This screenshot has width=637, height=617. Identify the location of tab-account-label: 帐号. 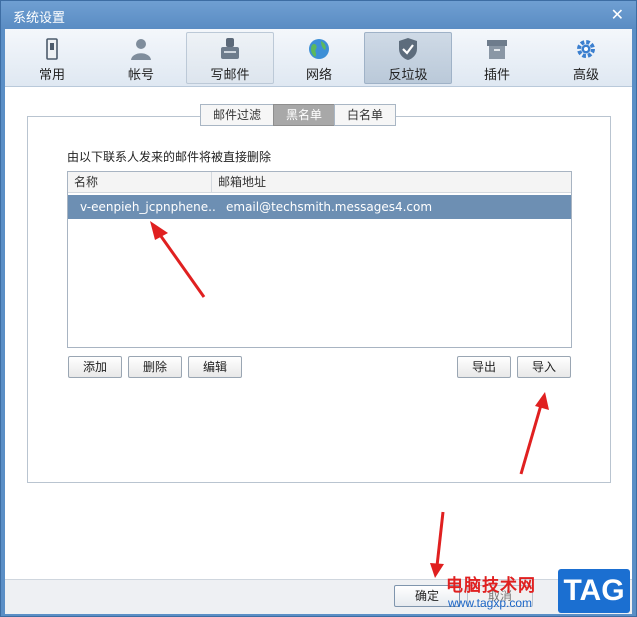
(140, 75).